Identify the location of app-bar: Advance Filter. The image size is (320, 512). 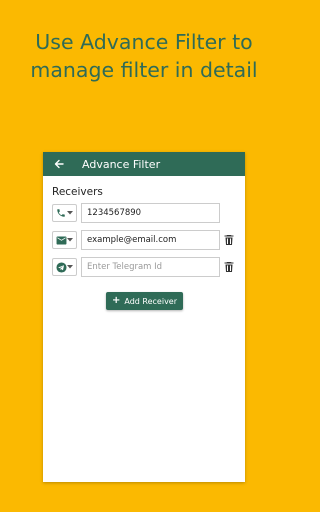
(144, 164).